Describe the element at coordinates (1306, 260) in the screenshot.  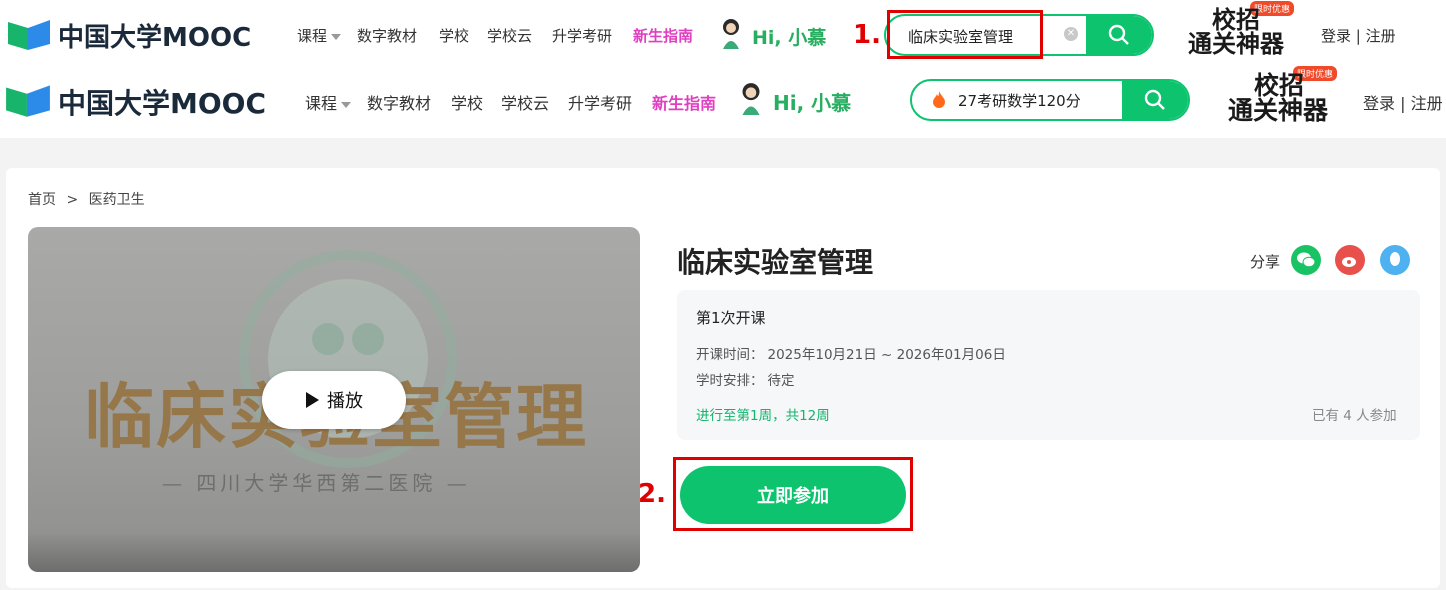
I see `wechat-share-icon` at that location.